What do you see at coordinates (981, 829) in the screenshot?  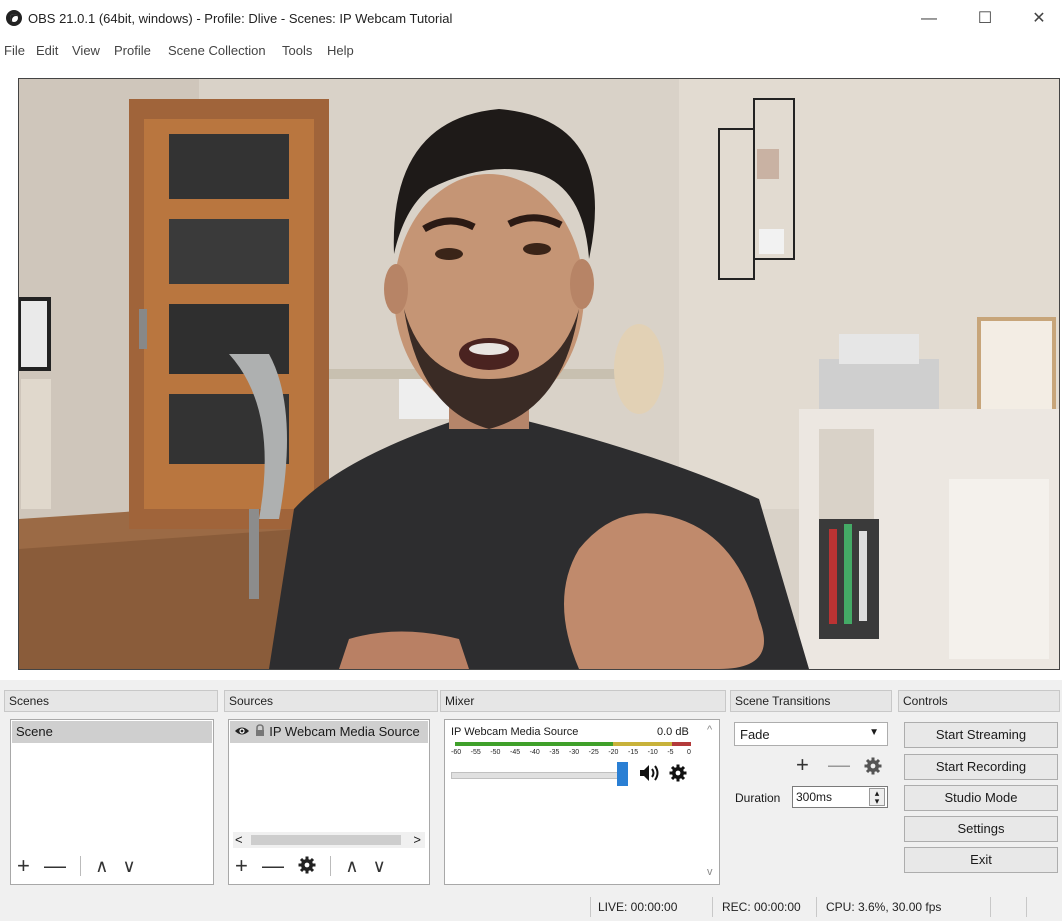 I see `settings-button: Settings` at bounding box center [981, 829].